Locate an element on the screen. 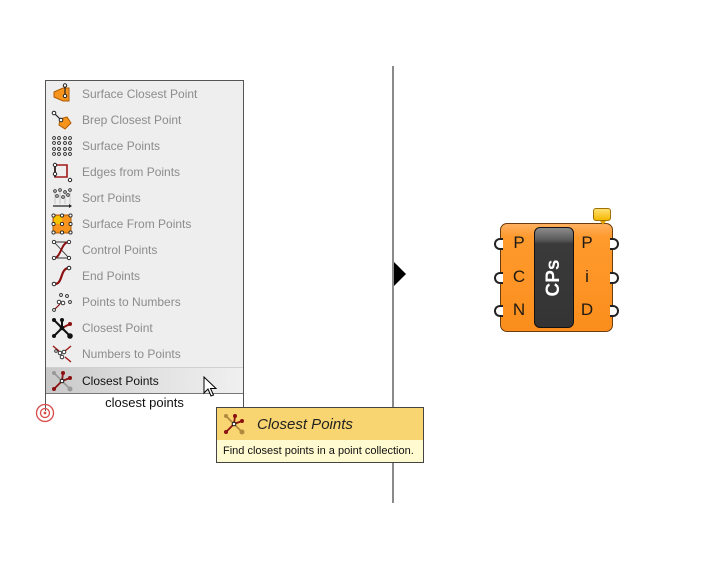 The image size is (712, 564). output-label-p: P is located at coordinates (587, 242).